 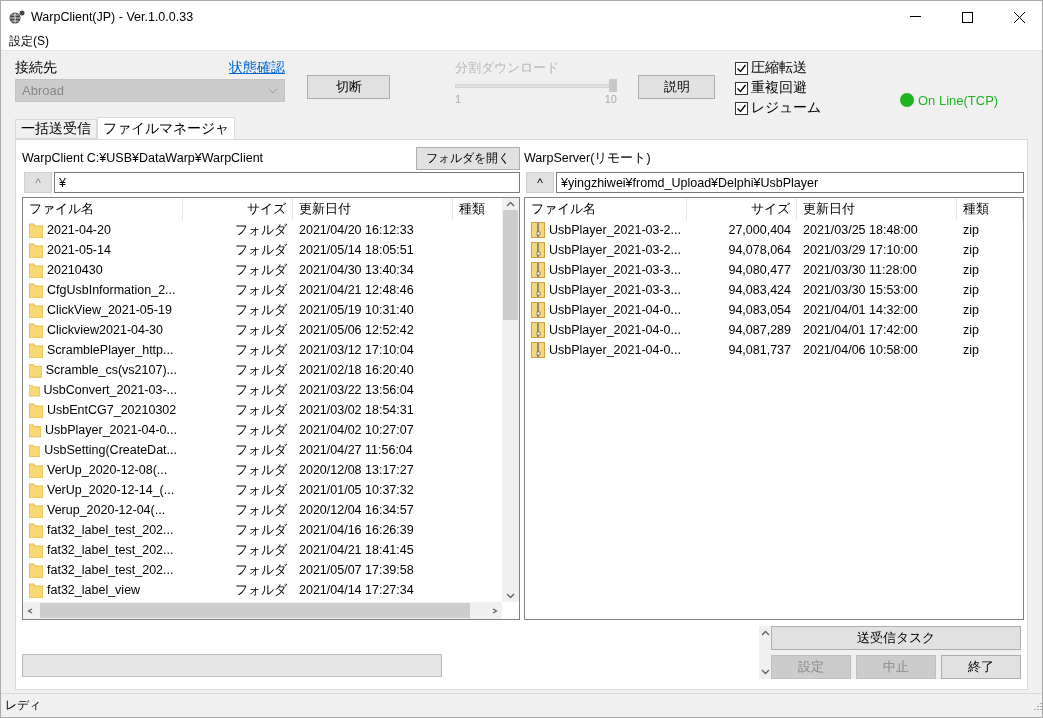 What do you see at coordinates (860, 290) in the screenshot?
I see `date-cell-text: 2021/03/30 15:53:00` at bounding box center [860, 290].